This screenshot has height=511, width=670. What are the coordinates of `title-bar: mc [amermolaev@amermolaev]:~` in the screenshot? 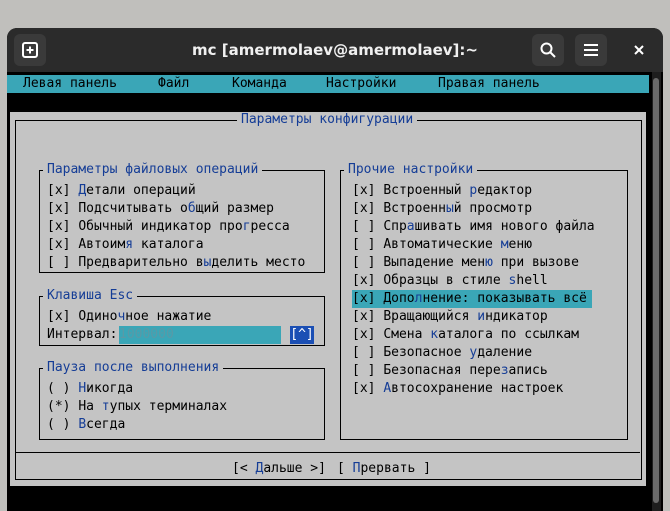 It's located at (335, 50).